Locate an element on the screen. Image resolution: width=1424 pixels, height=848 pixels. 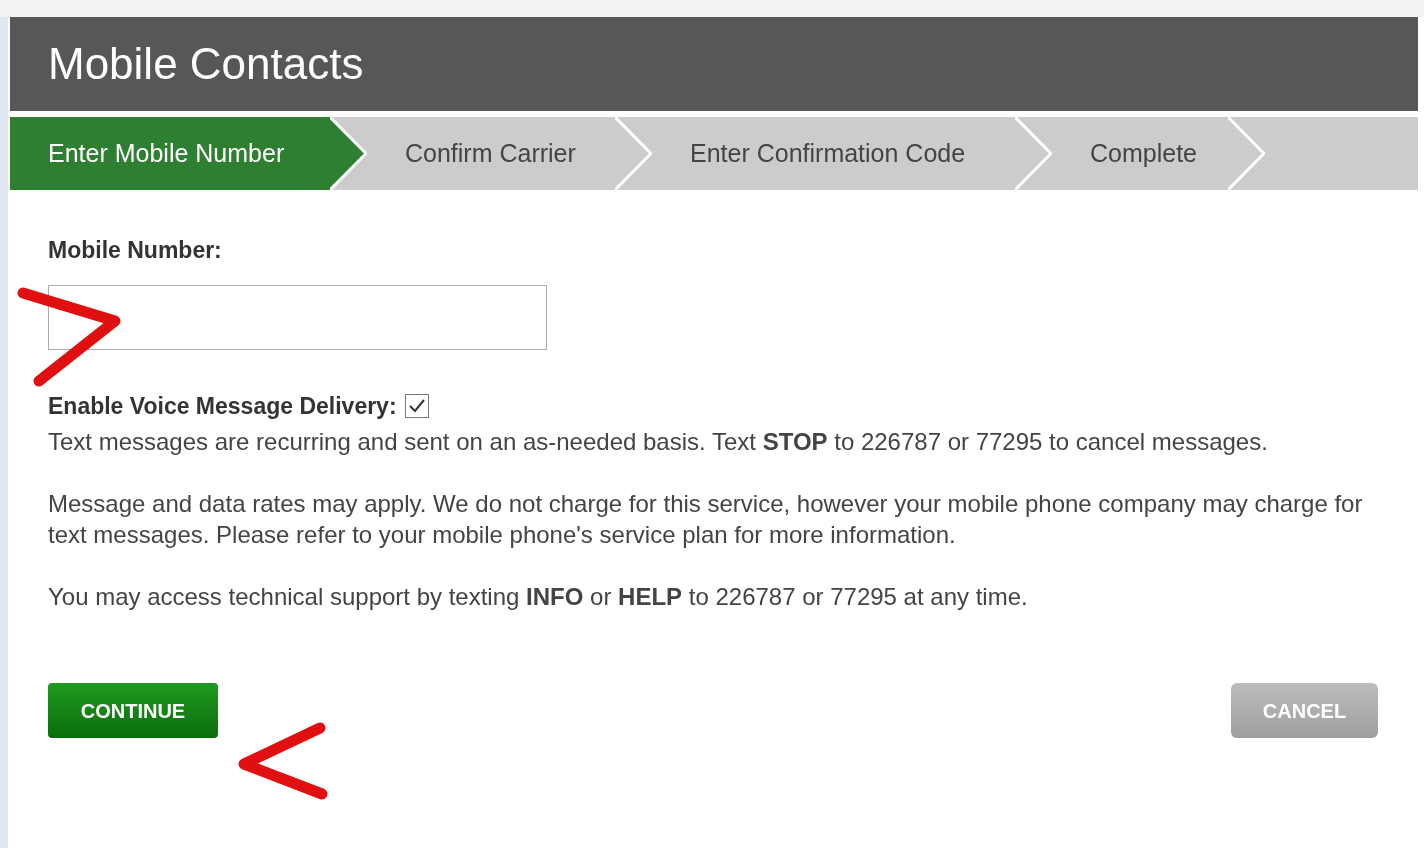
info-paragraph: You may access technical support by texting INFO or HELP to 226787 or 77295 at any time. is located at coordinates (538, 597).